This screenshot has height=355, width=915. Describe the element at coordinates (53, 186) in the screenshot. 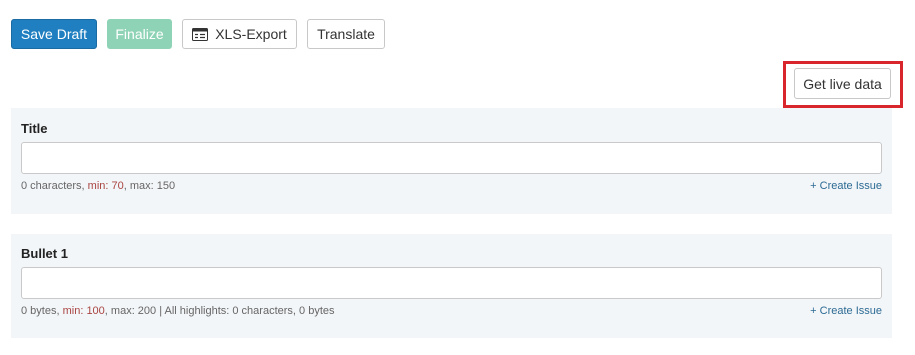

I see `title-count-text: 0 characters,` at that location.